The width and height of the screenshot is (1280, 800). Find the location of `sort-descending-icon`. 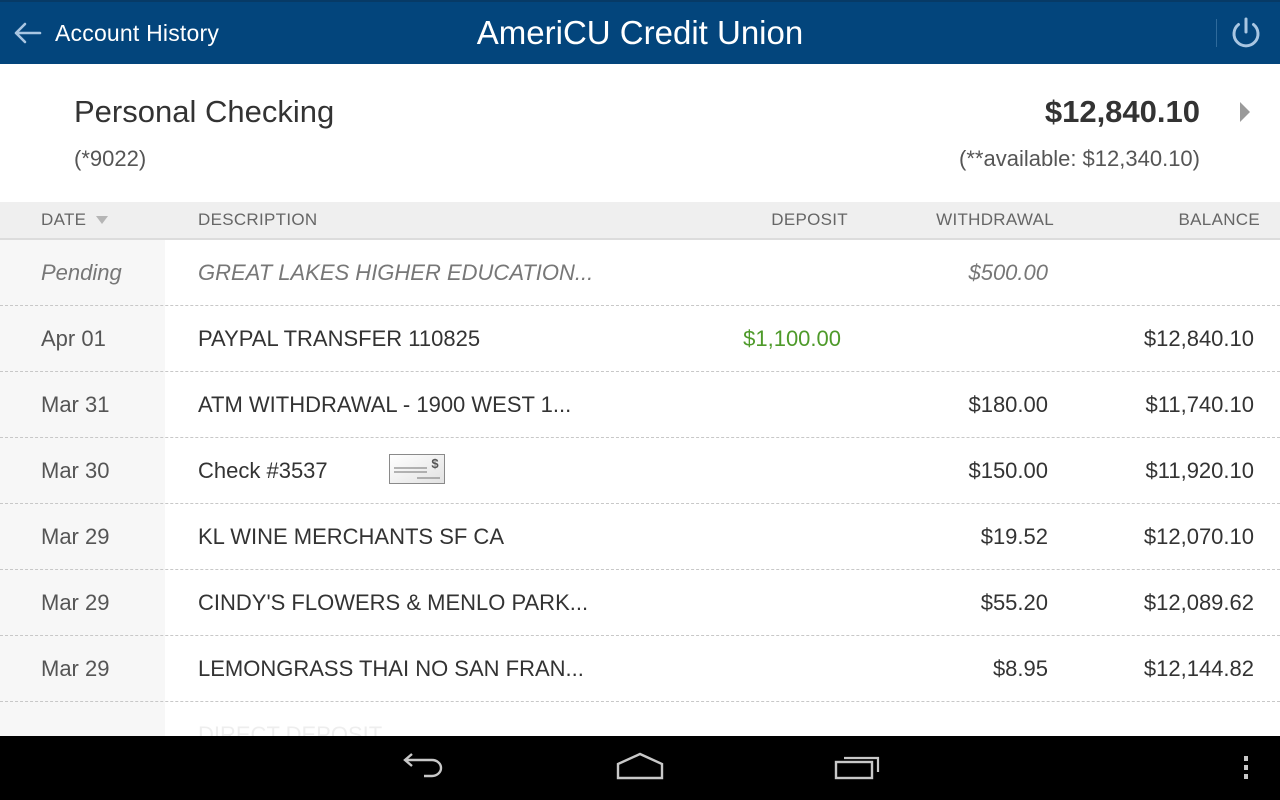

sort-descending-icon is located at coordinates (102, 220).